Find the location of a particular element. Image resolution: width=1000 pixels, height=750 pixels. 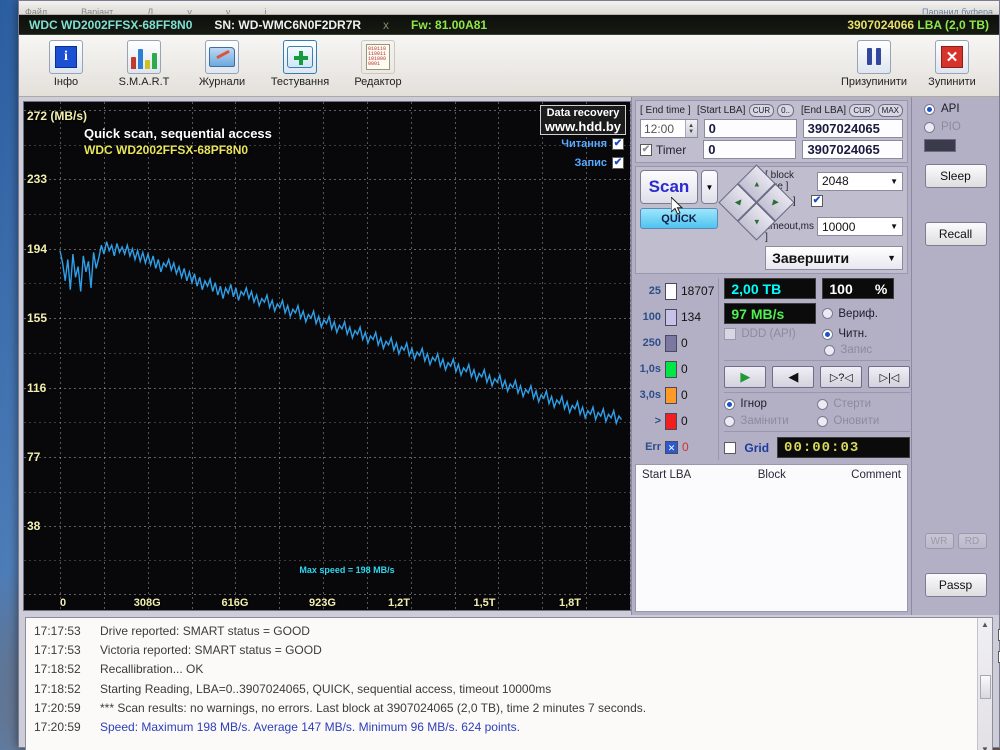

defect-table: Start LBA Block Comment is located at coordinates (771, 538).